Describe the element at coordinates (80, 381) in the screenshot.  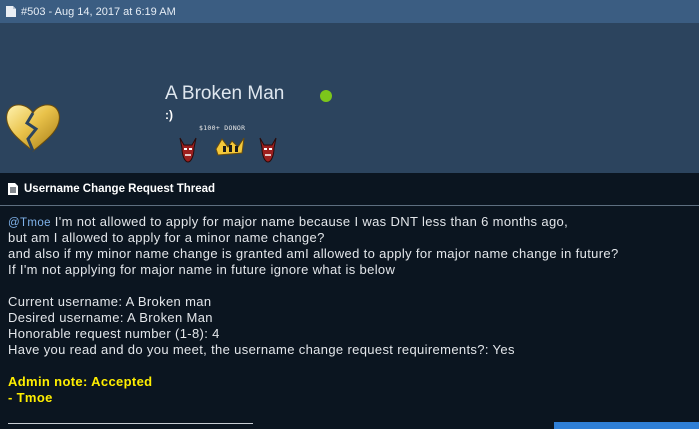
I see `admin-note: Admin note: Accepted` at that location.